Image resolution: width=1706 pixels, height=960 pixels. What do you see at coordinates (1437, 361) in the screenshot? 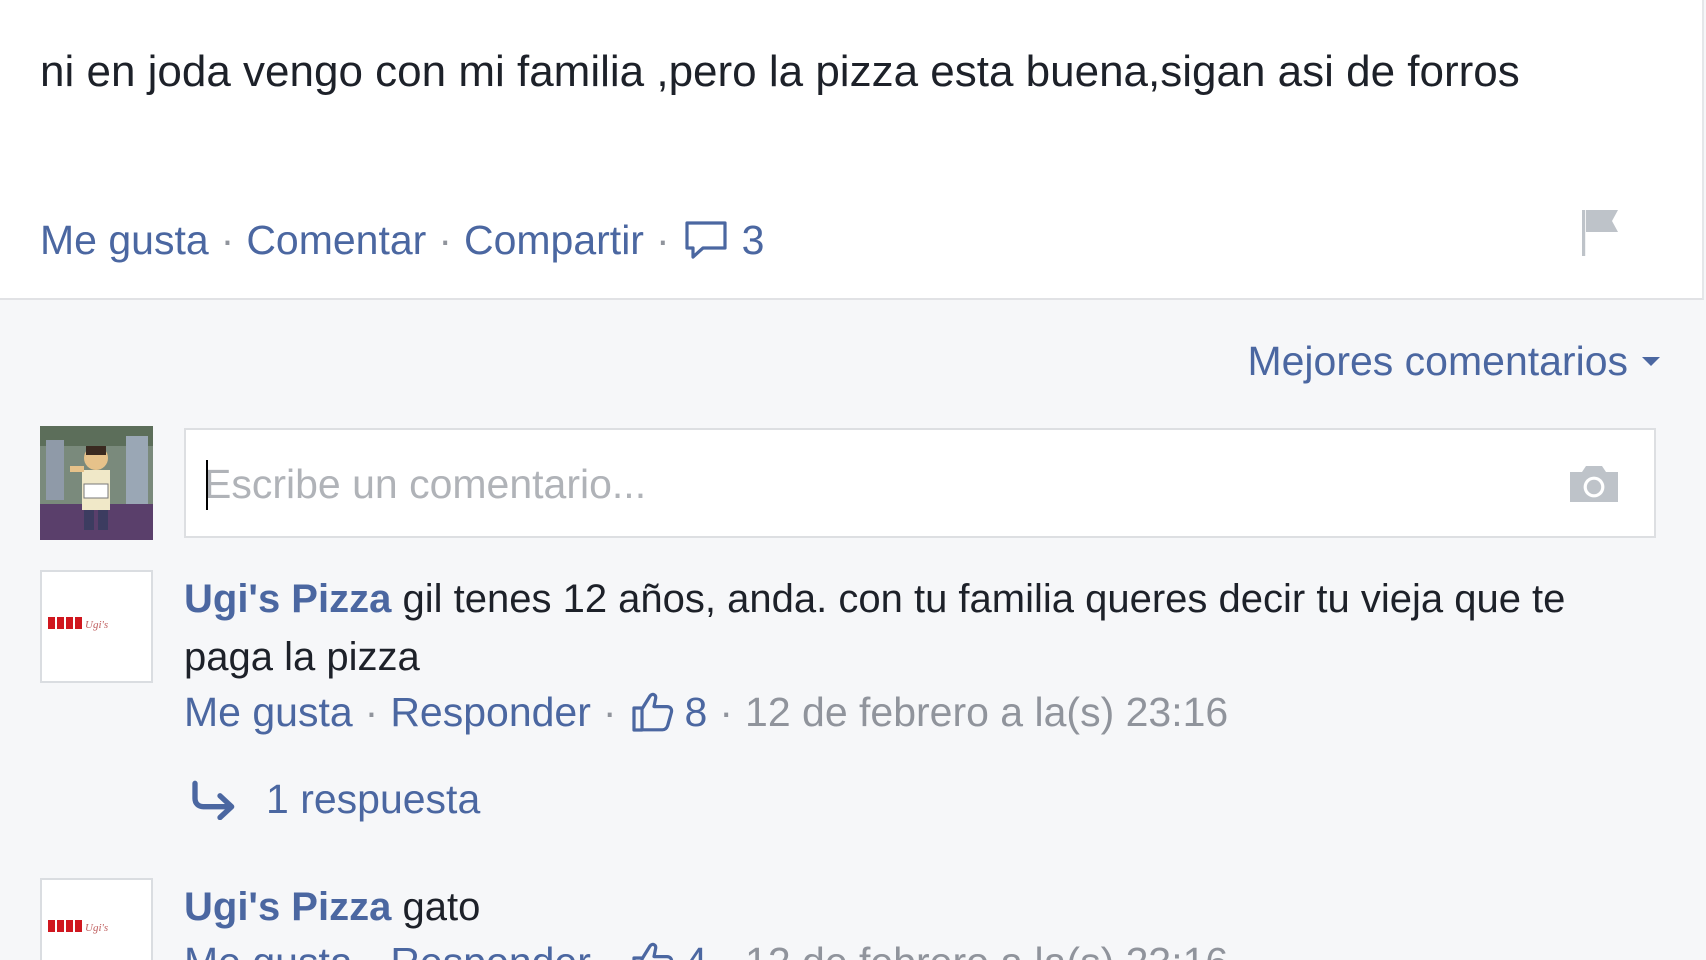
I see `sort-label: Mejores comentarios` at bounding box center [1437, 361].